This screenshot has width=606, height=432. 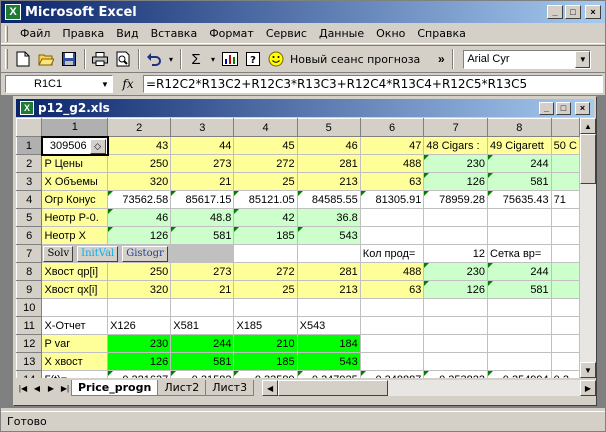 What do you see at coordinates (286, 33) in the screenshot?
I see `menu-tools: Сервис` at bounding box center [286, 33].